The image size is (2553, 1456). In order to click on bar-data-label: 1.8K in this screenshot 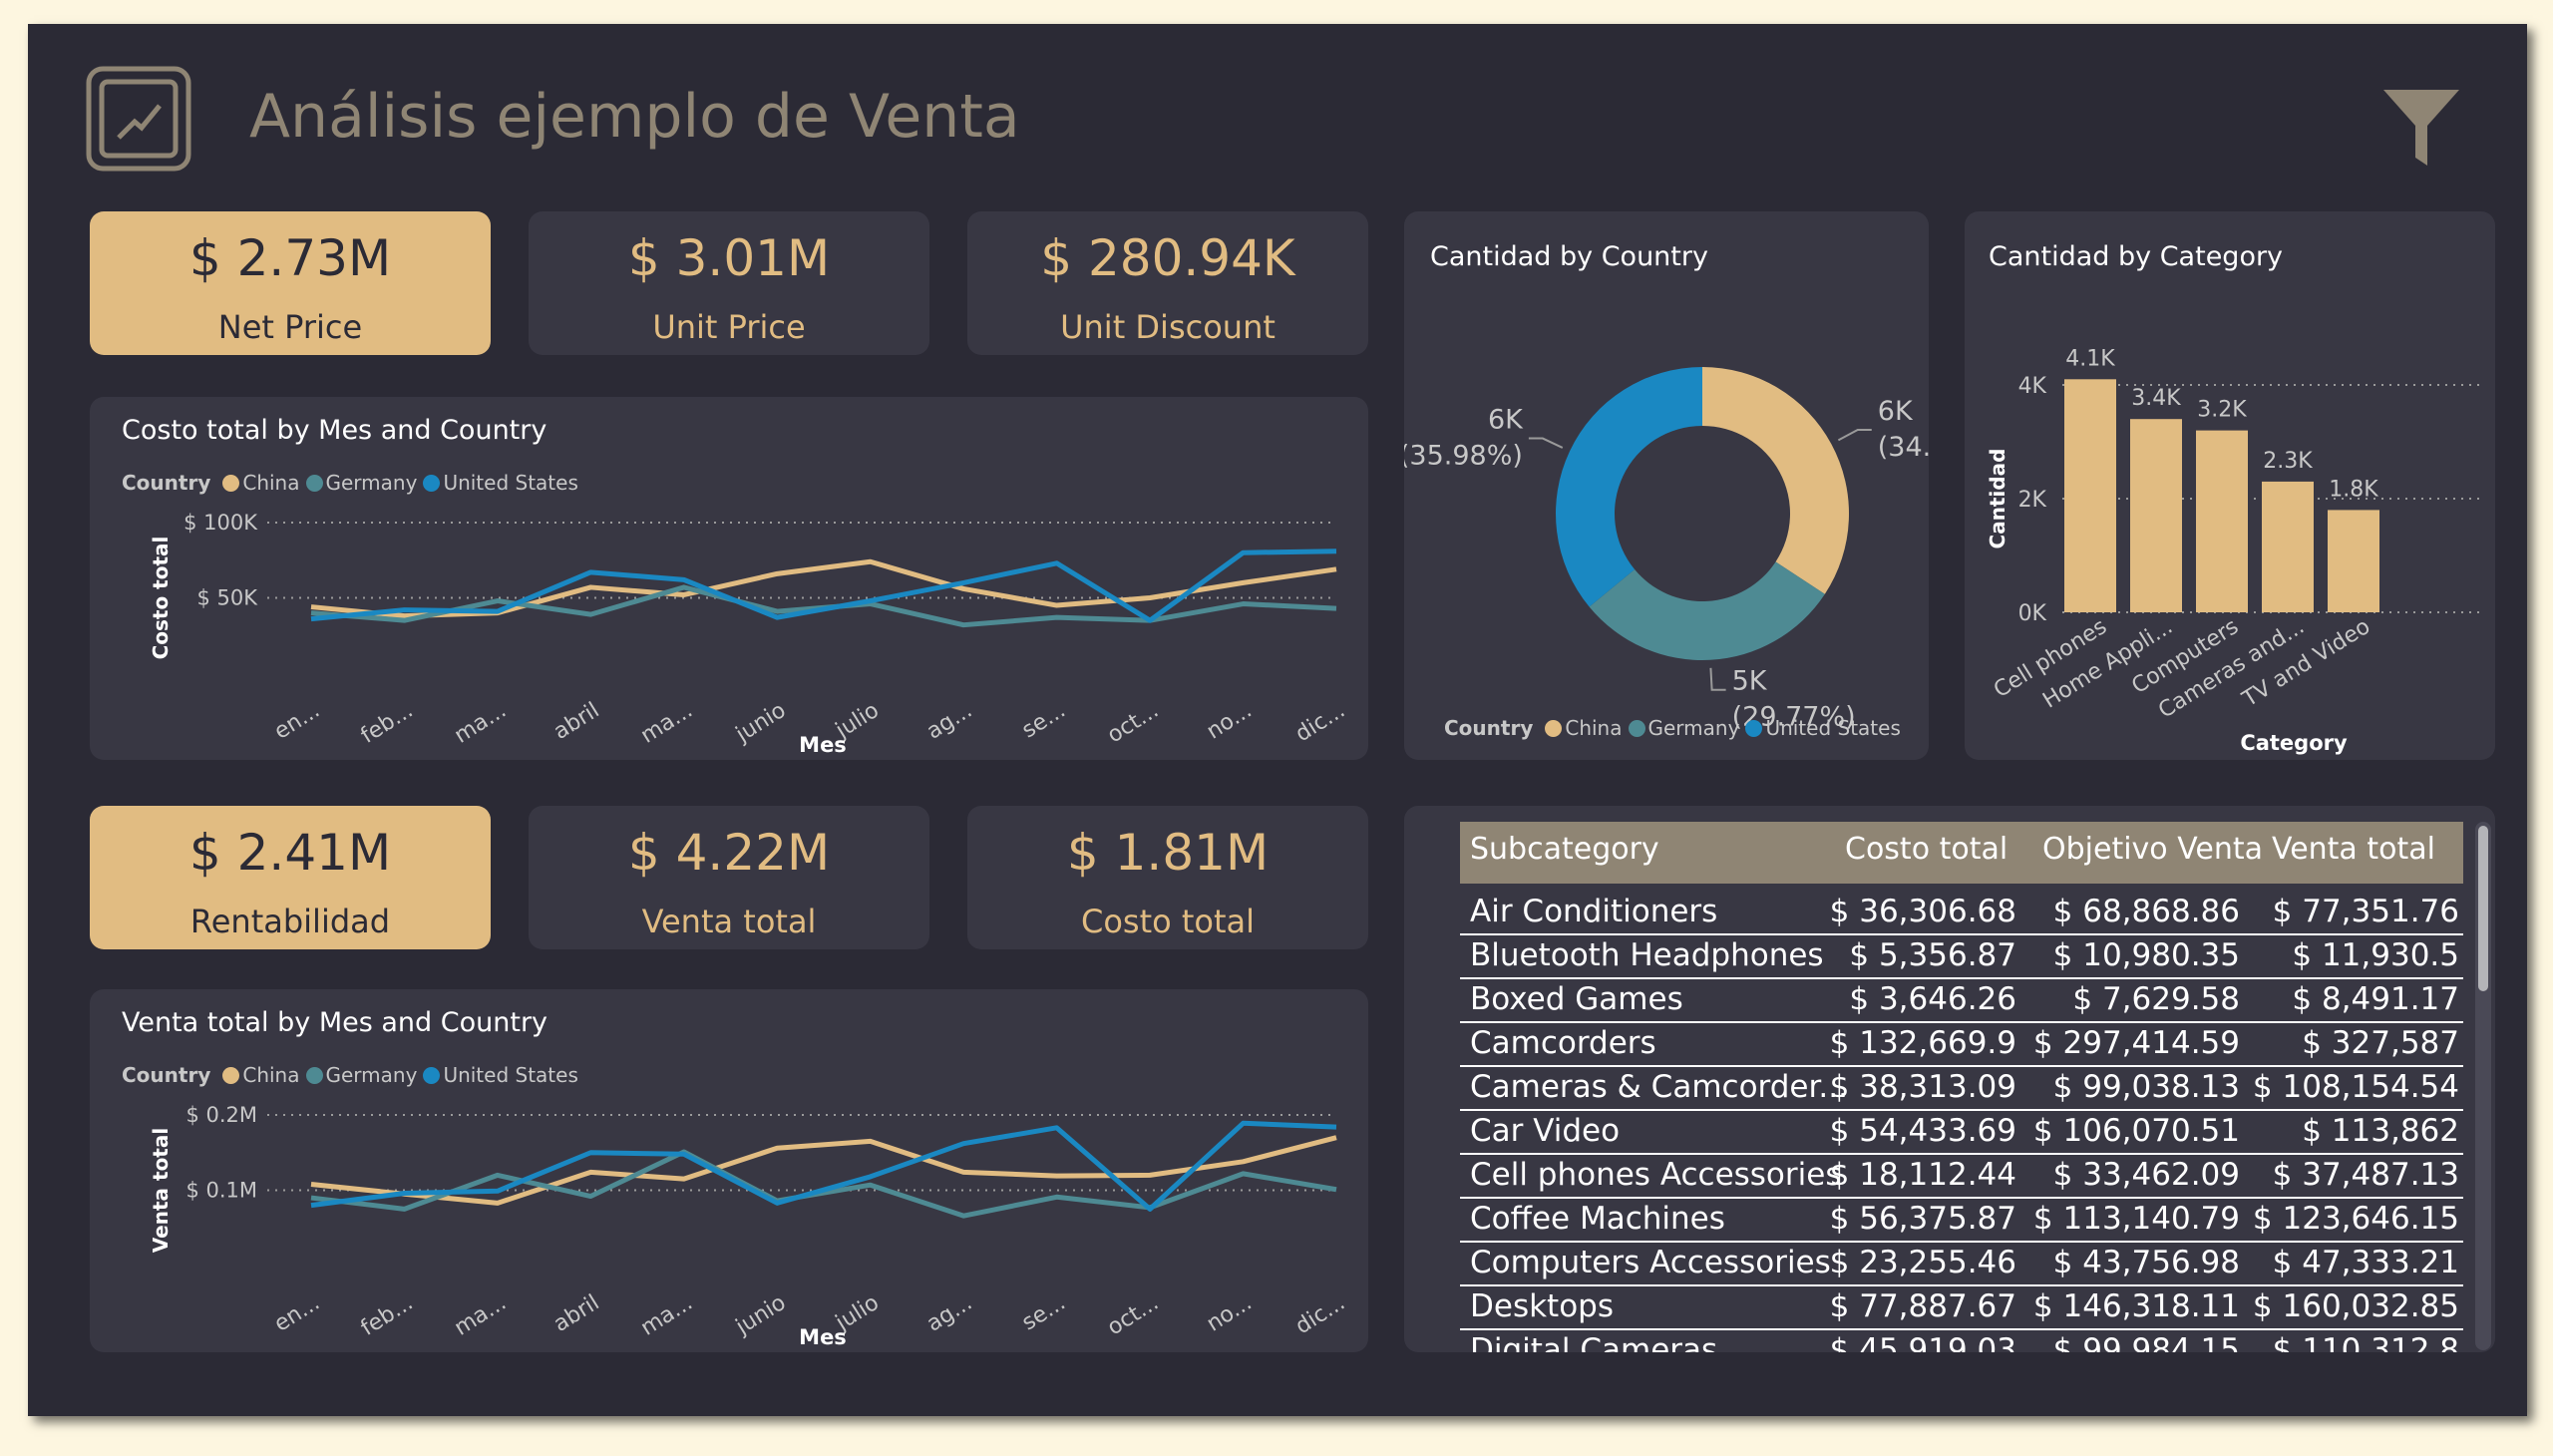, I will do `click(2354, 489)`.